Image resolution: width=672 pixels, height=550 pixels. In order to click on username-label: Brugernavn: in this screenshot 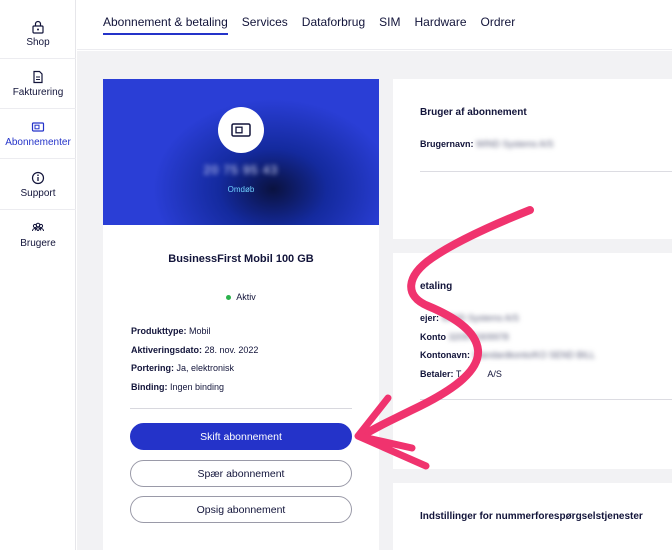, I will do `click(447, 144)`.